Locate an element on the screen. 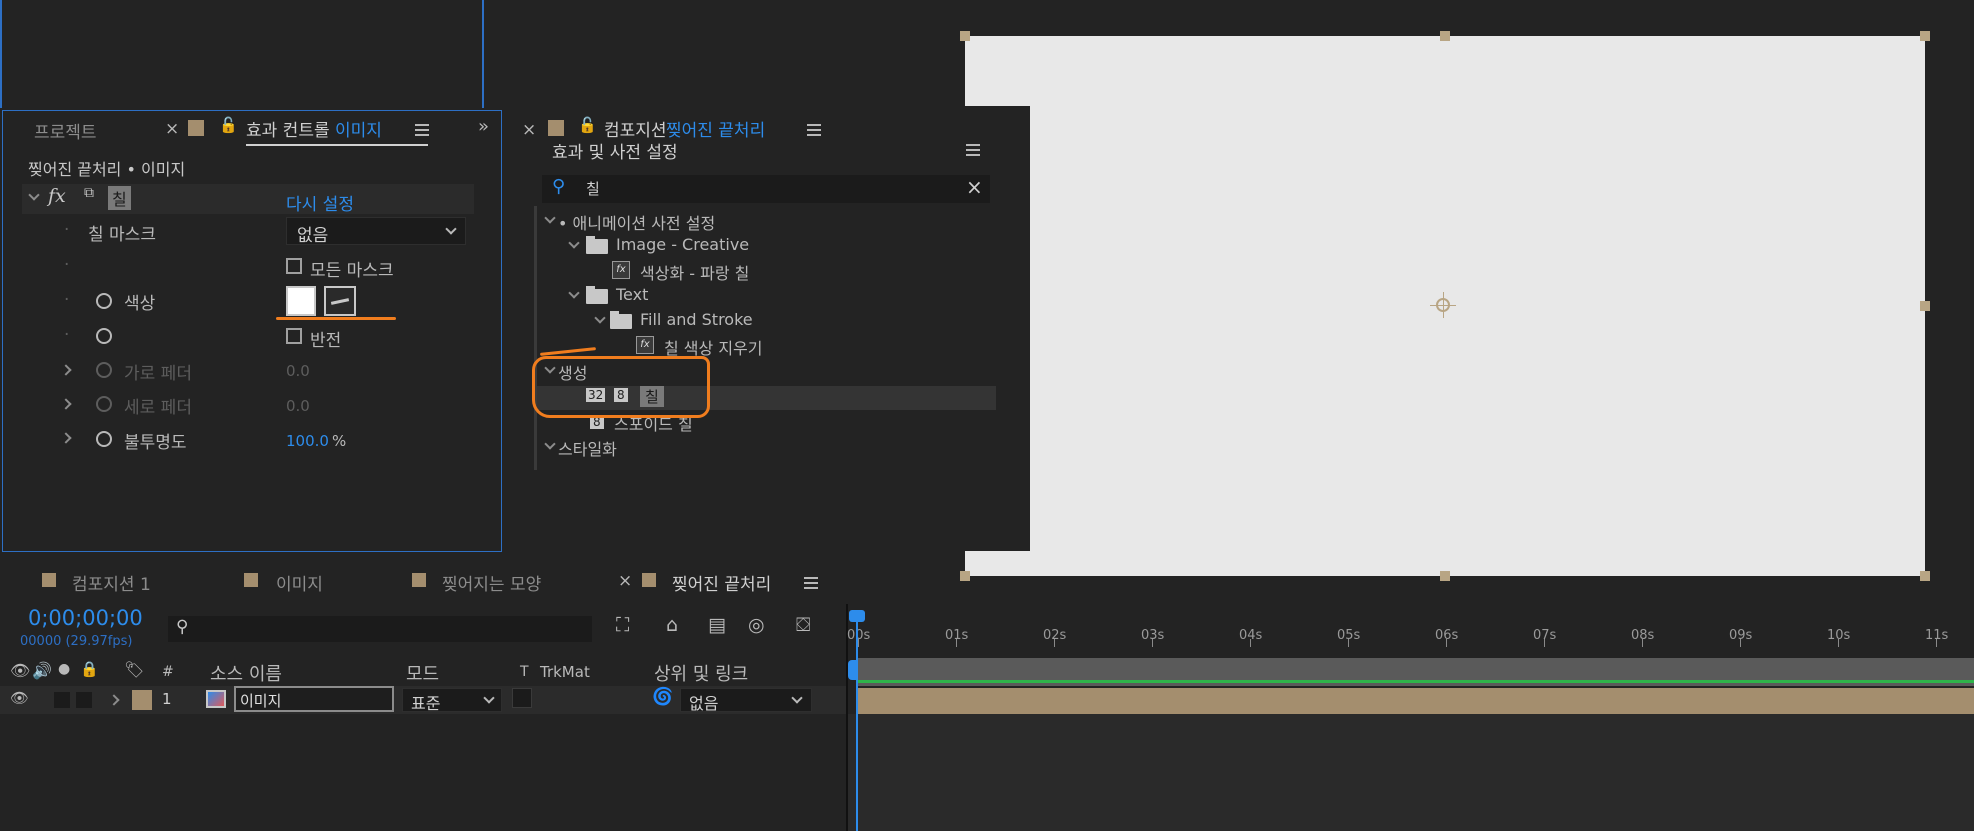 The width and height of the screenshot is (1974, 831). v-feather-value: 0.0 is located at coordinates (298, 406).